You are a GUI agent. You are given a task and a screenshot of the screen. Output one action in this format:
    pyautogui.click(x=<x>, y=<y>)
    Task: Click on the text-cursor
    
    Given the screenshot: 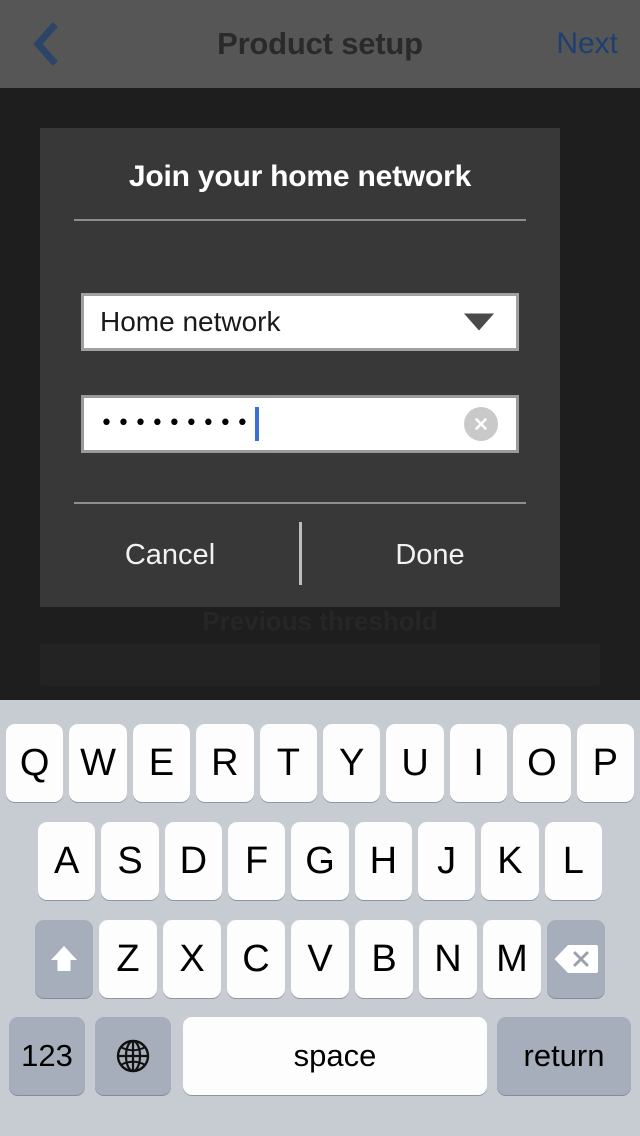 What is the action you would take?
    pyautogui.click(x=256, y=424)
    